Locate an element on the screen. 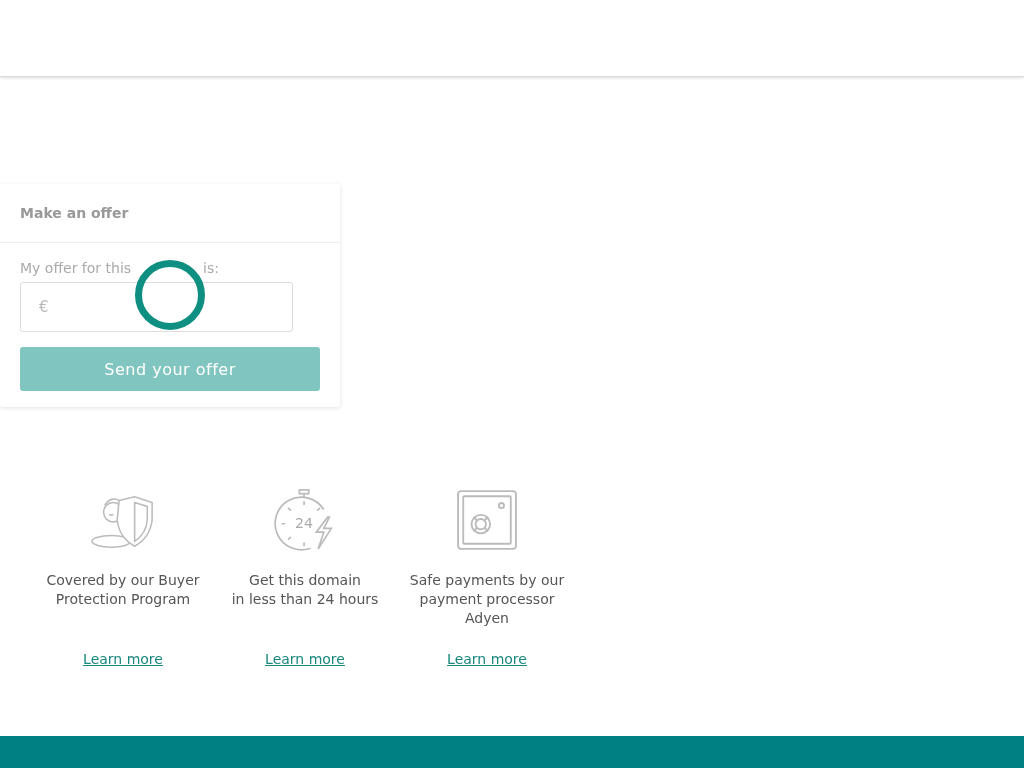 The image size is (1024, 768). feature-text: Get this domain in less than 24 hours is located at coordinates (305, 590).